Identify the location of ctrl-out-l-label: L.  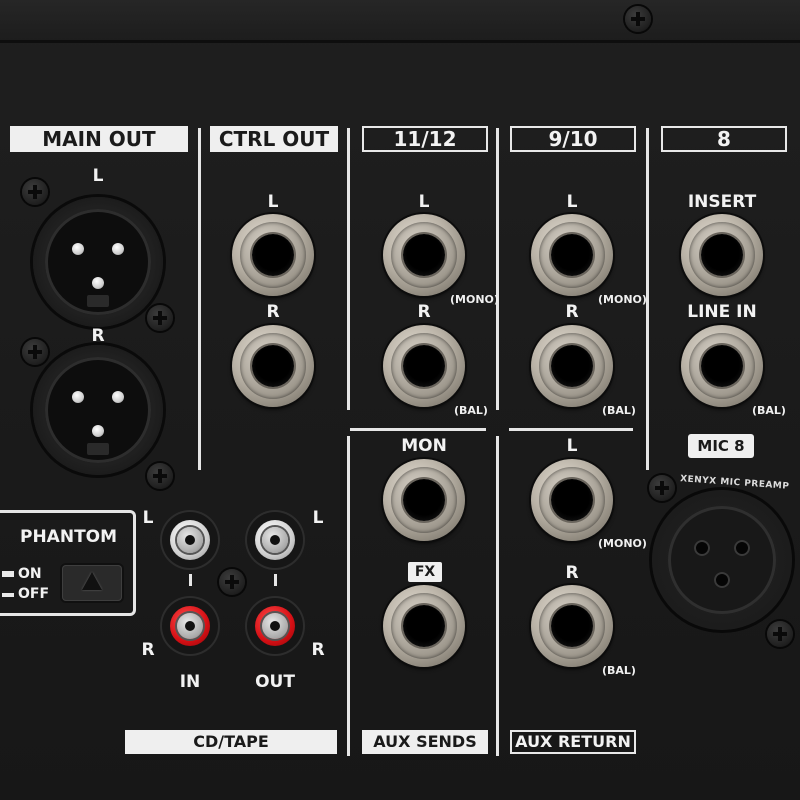
(273, 202).